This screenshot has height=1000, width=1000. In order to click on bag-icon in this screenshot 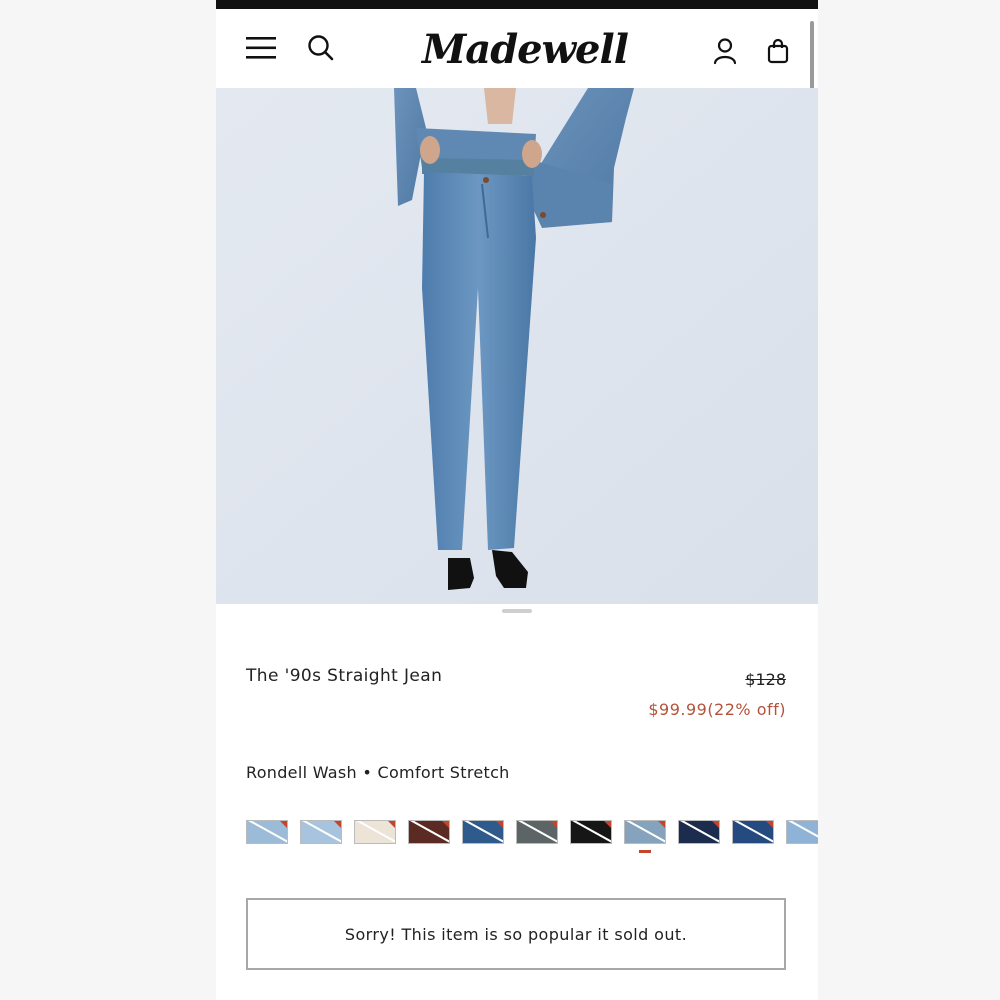, I will do `click(778, 51)`.